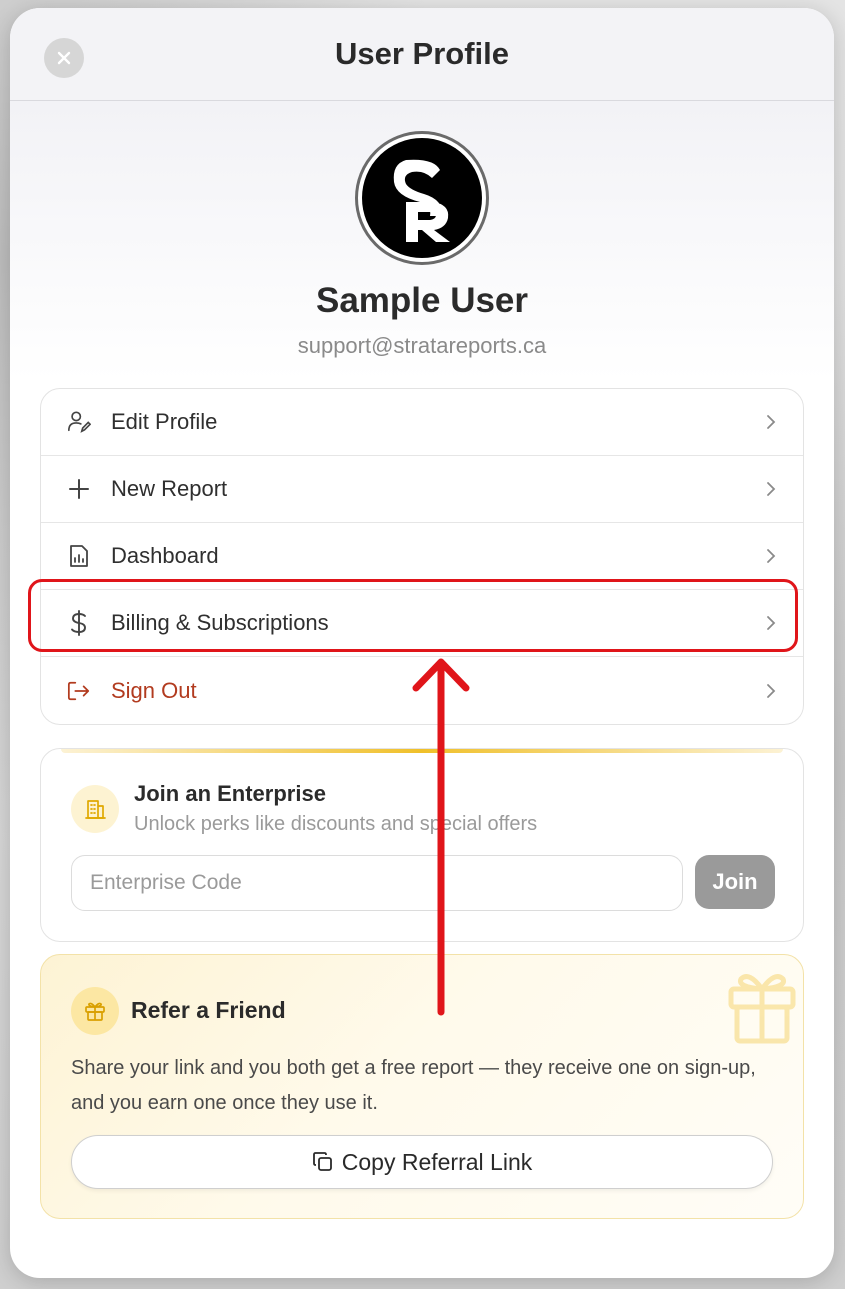  Describe the element at coordinates (79, 422) in the screenshot. I see `user-edit-icon` at that location.